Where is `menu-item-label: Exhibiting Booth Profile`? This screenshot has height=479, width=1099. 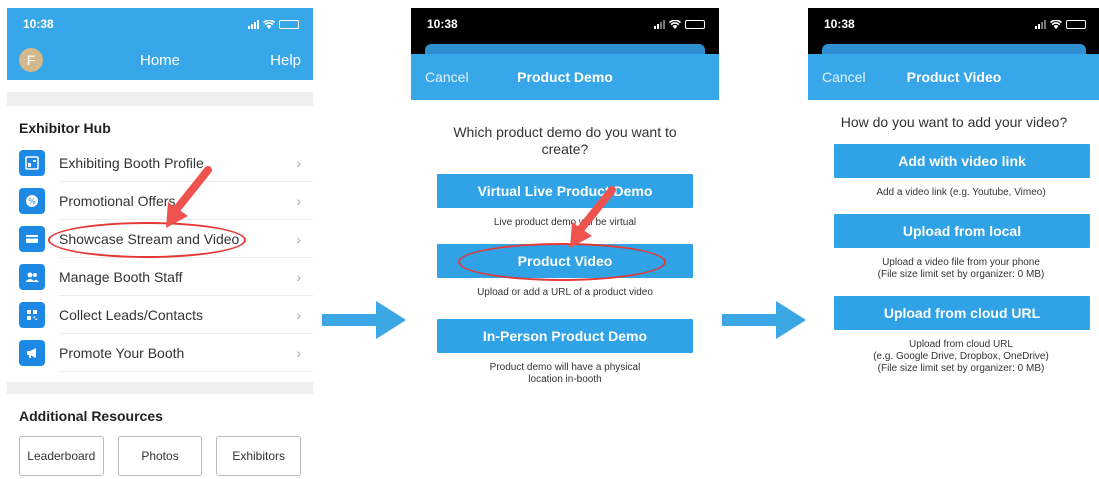
menu-item-label: Exhibiting Booth Profile is located at coordinates (131, 163).